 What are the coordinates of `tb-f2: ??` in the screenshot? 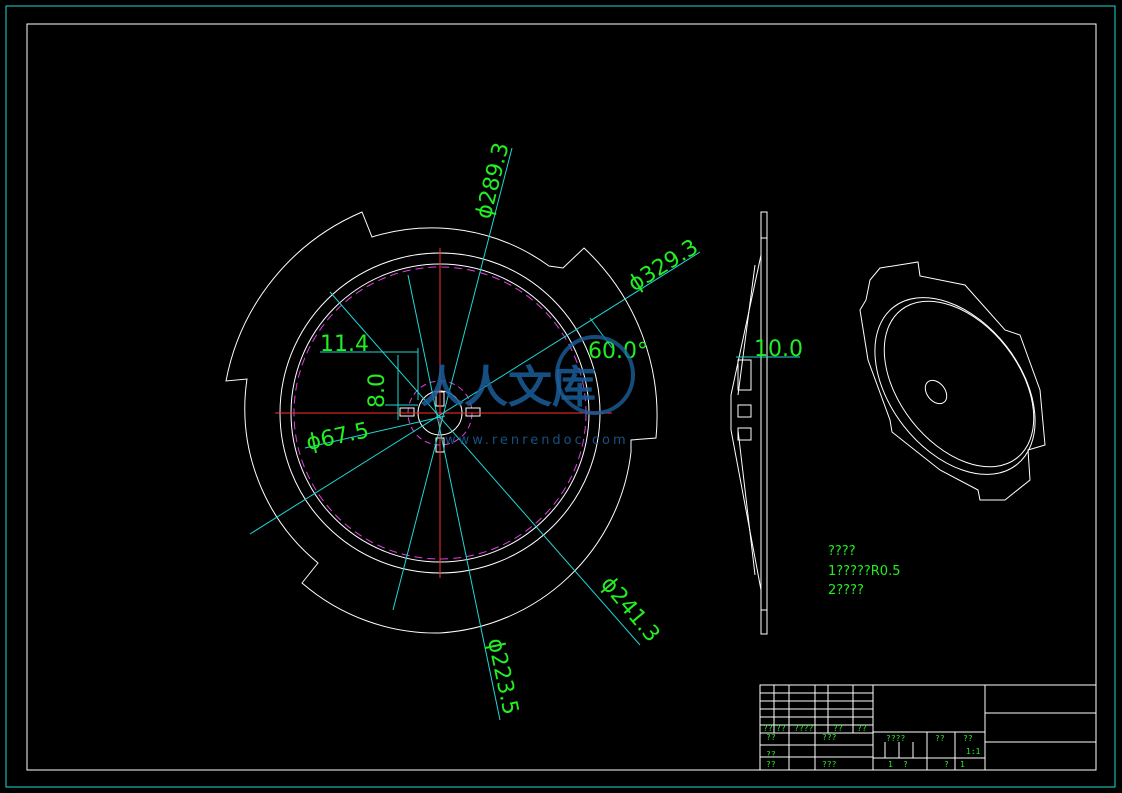 It's located at (940, 738).